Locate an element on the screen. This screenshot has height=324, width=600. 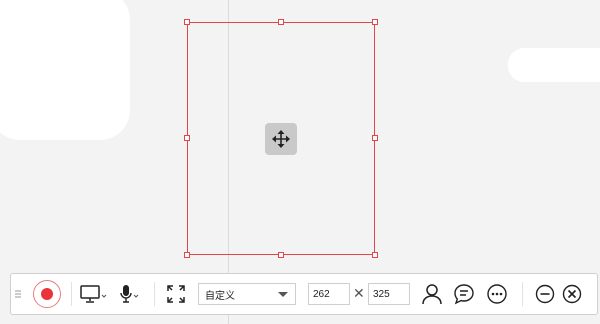
account-button is located at coordinates (432, 294).